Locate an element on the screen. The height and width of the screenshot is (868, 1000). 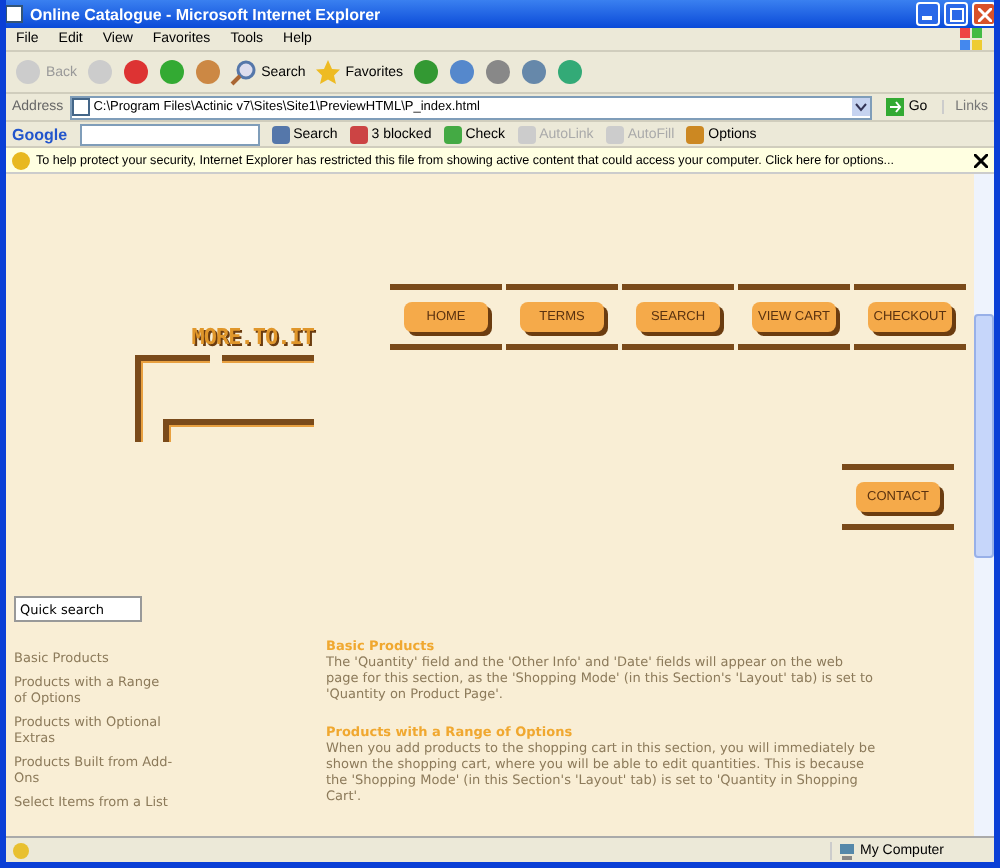
vertical-scrollbar is located at coordinates (984, 505).